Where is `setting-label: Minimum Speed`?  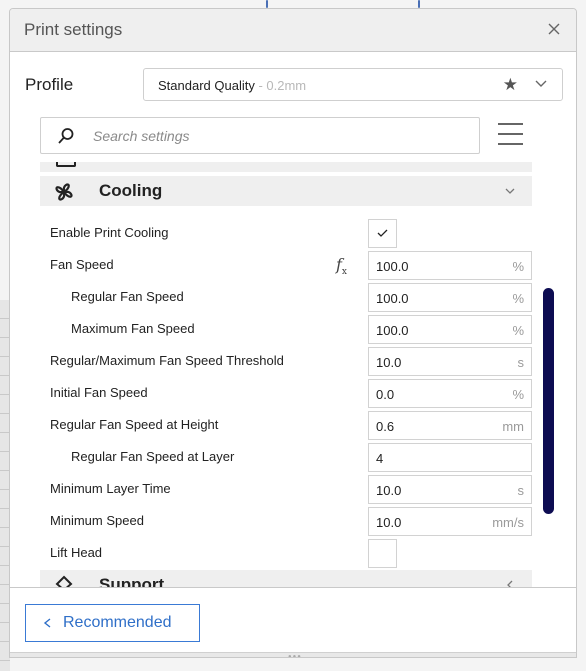
setting-label: Minimum Speed is located at coordinates (97, 520).